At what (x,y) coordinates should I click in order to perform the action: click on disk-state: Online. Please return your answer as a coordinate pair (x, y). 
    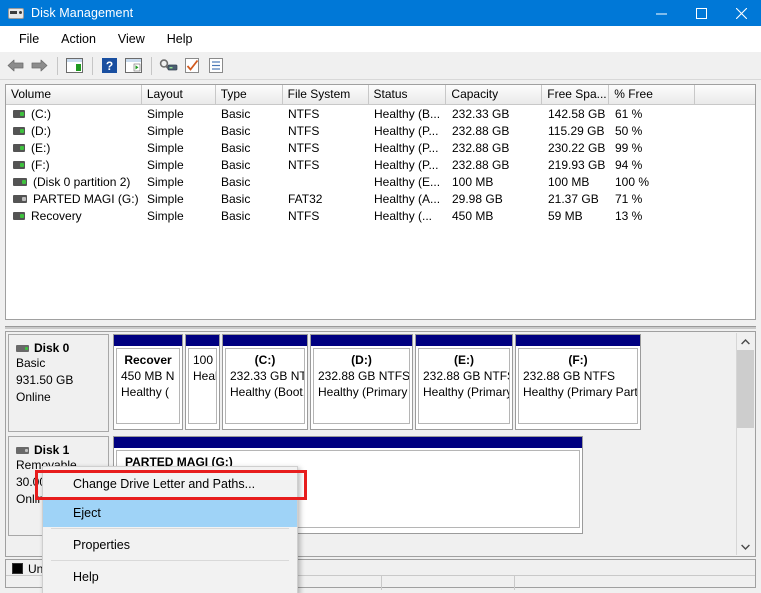
    Looking at the image, I should click on (33, 397).